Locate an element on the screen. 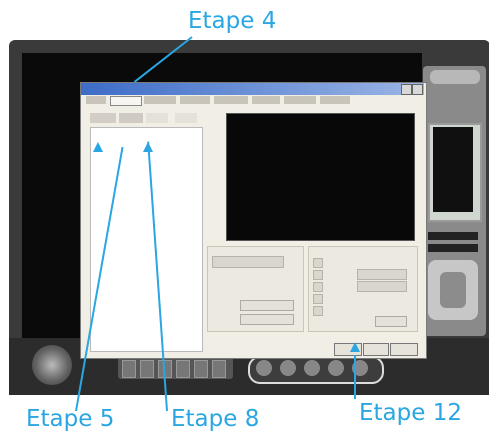  dialog-titlebar is located at coordinates (252, 89).